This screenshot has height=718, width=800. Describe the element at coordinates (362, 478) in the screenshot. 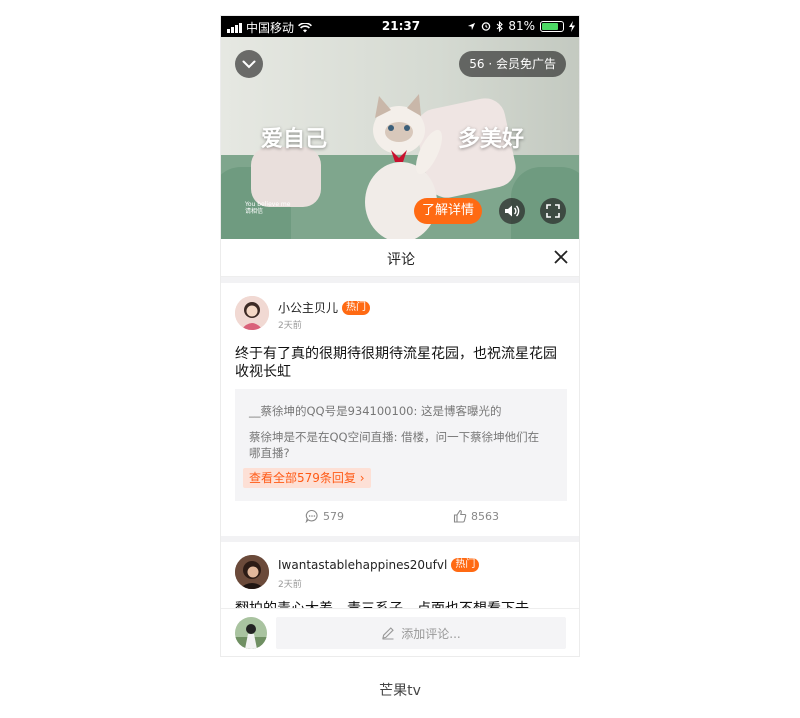

I see `chevron-right-icon: ›` at that location.